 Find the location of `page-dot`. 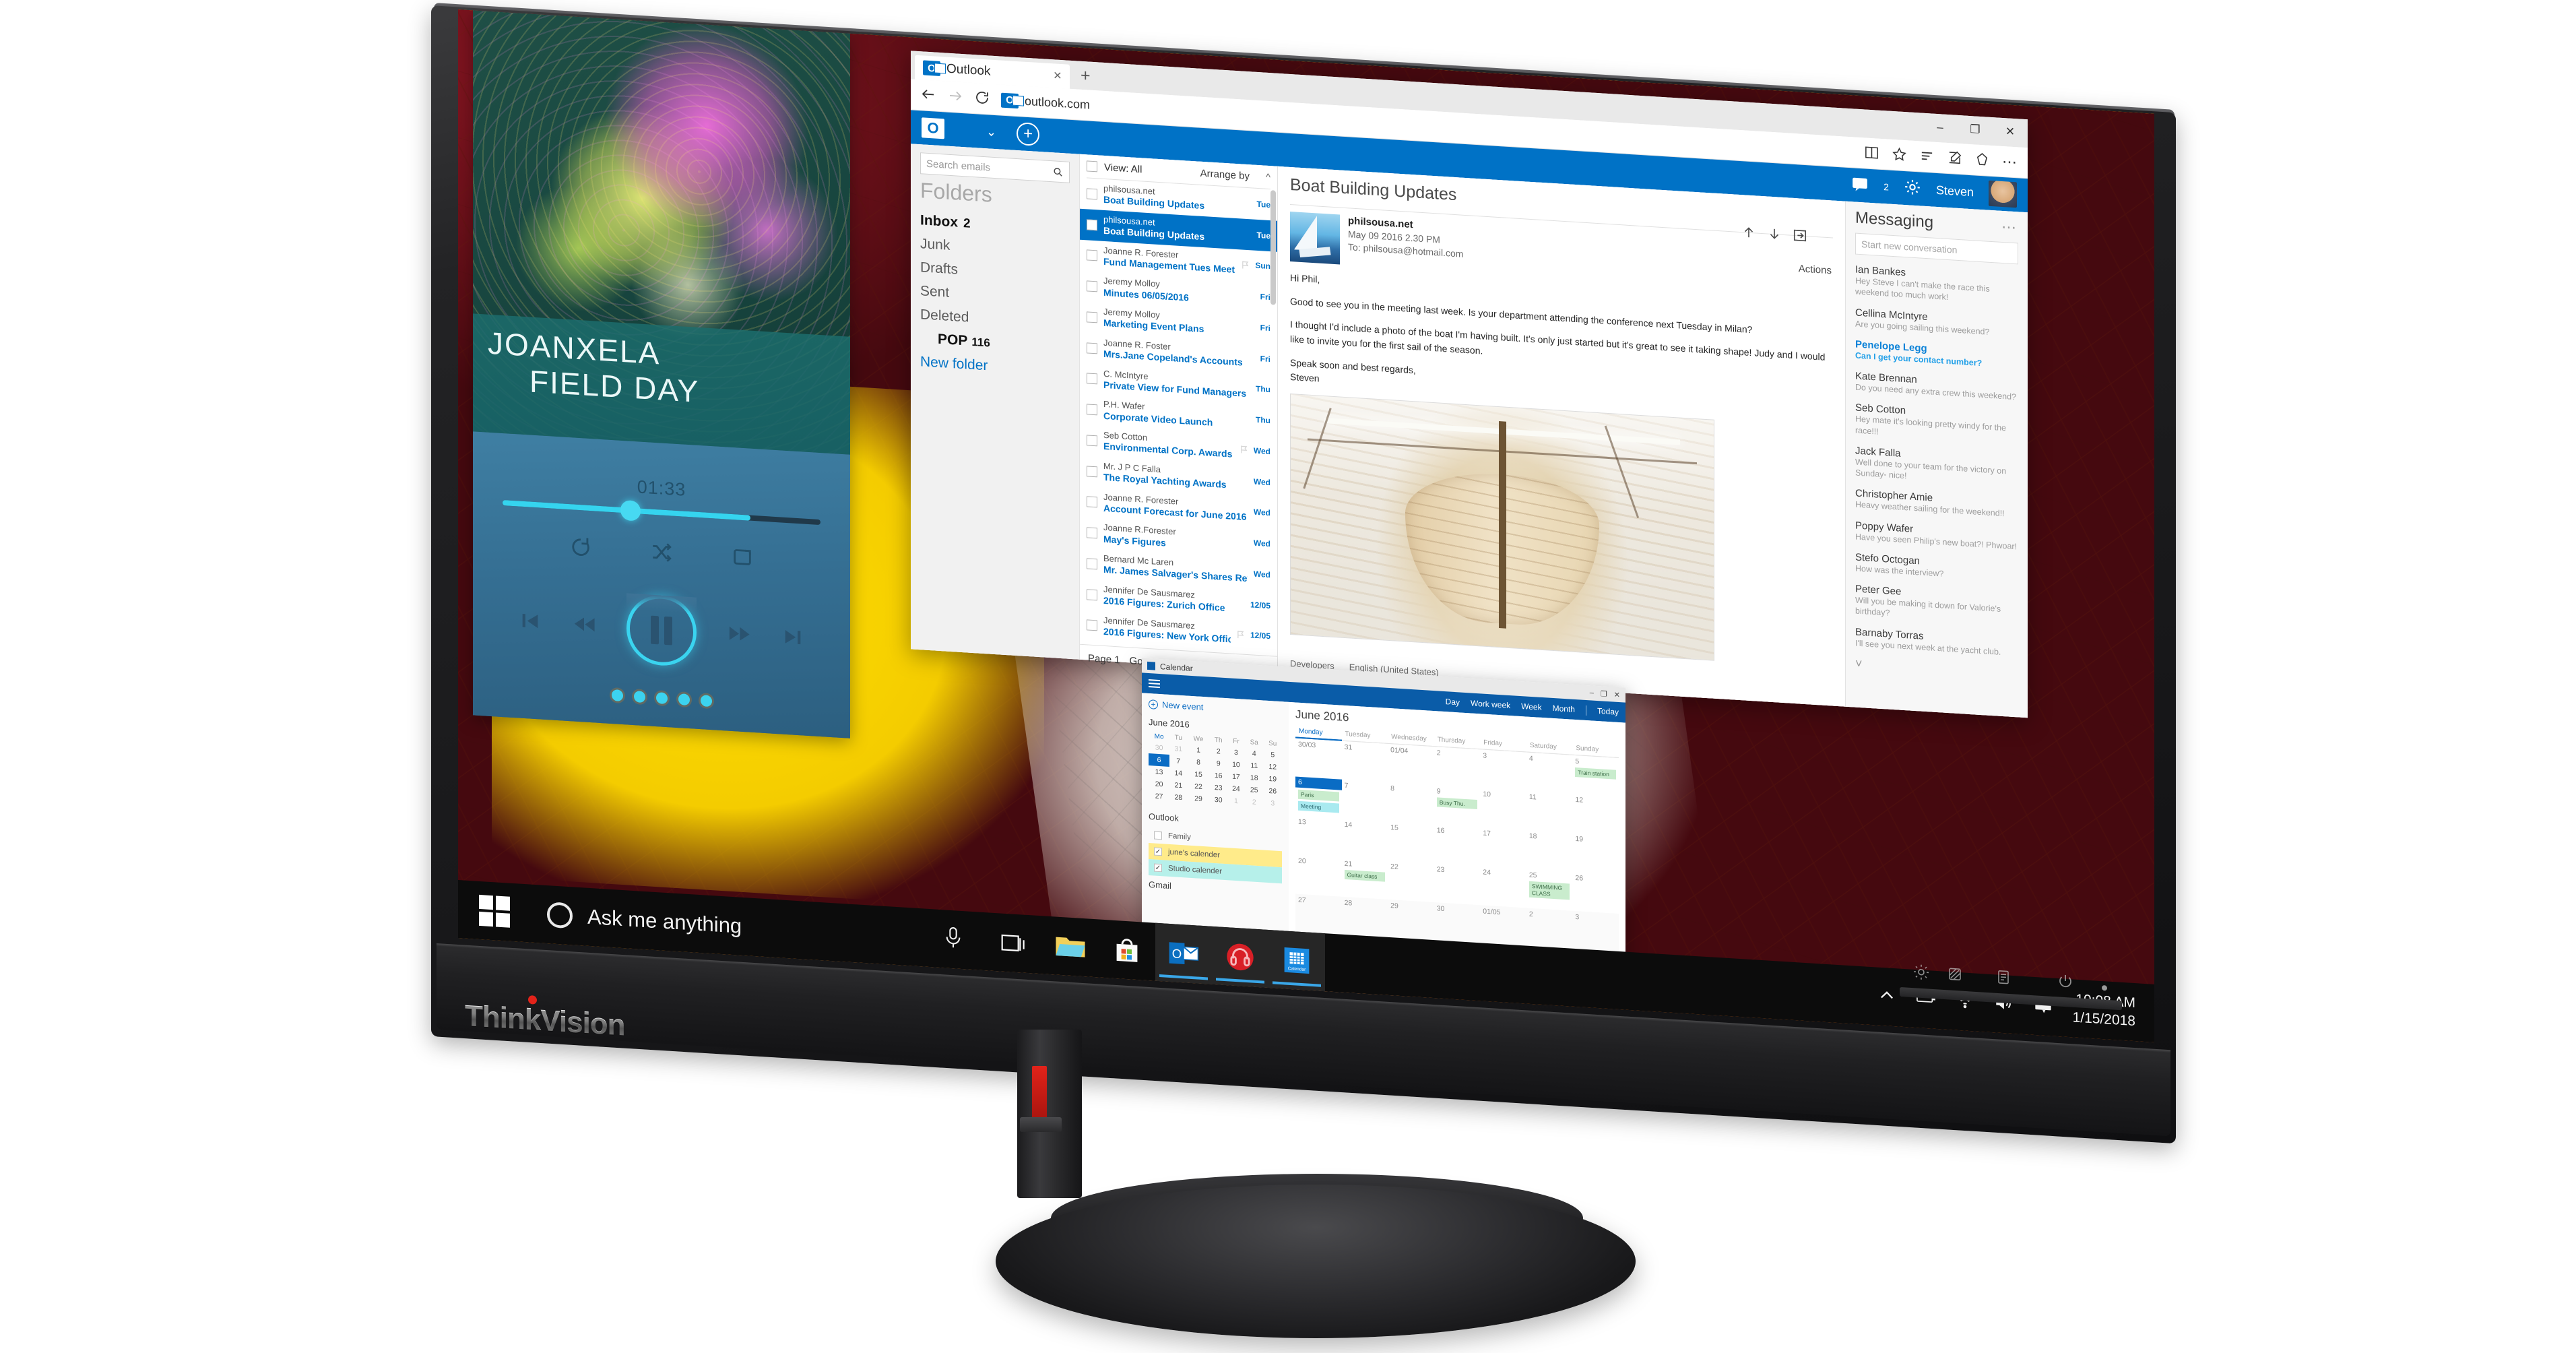

page-dot is located at coordinates (617, 695).